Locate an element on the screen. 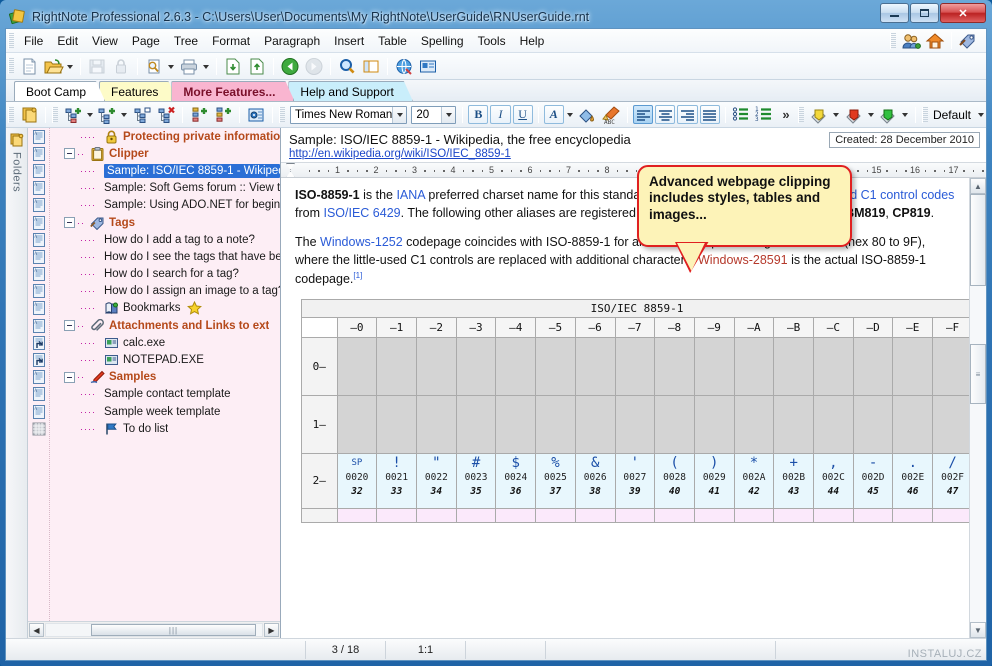  tree-hscroll-track: ||| is located at coordinates (154, 630).